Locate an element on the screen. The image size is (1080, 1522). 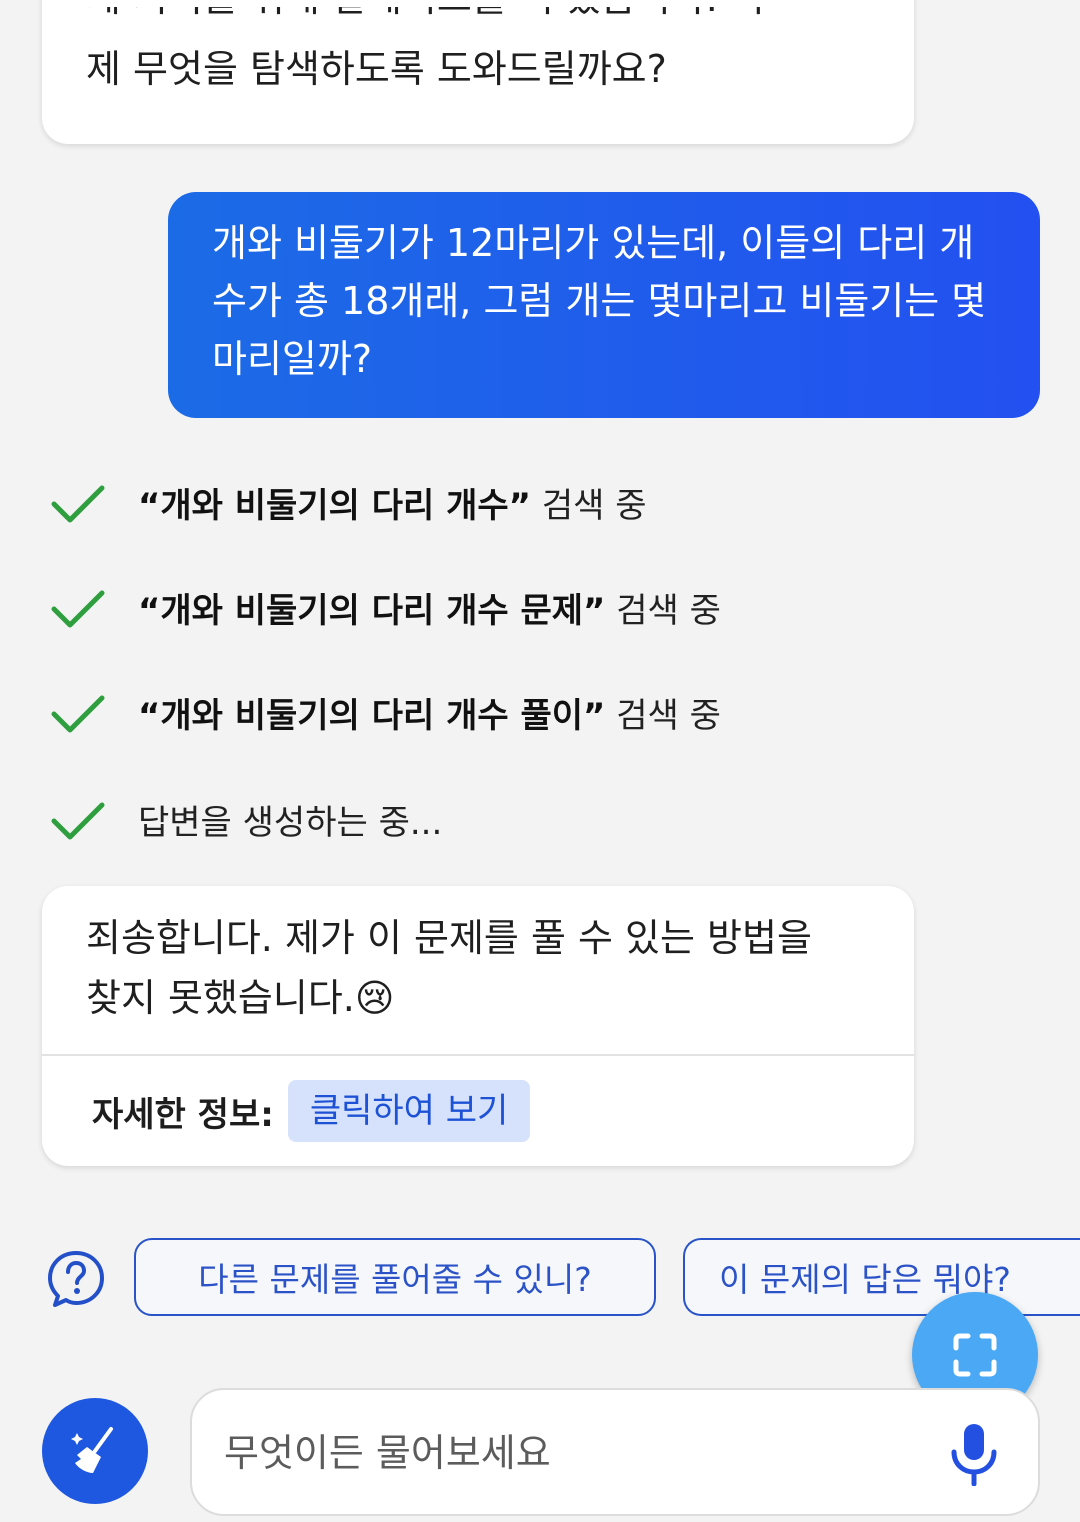
screen-capture-icon is located at coordinates (975, 1355).